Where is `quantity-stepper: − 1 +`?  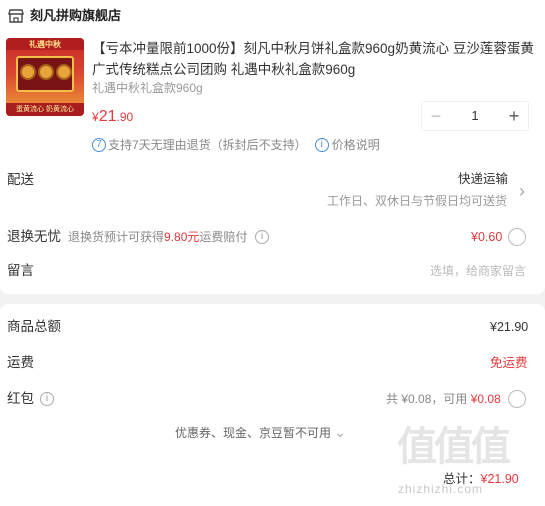 quantity-stepper: − 1 + is located at coordinates (475, 116).